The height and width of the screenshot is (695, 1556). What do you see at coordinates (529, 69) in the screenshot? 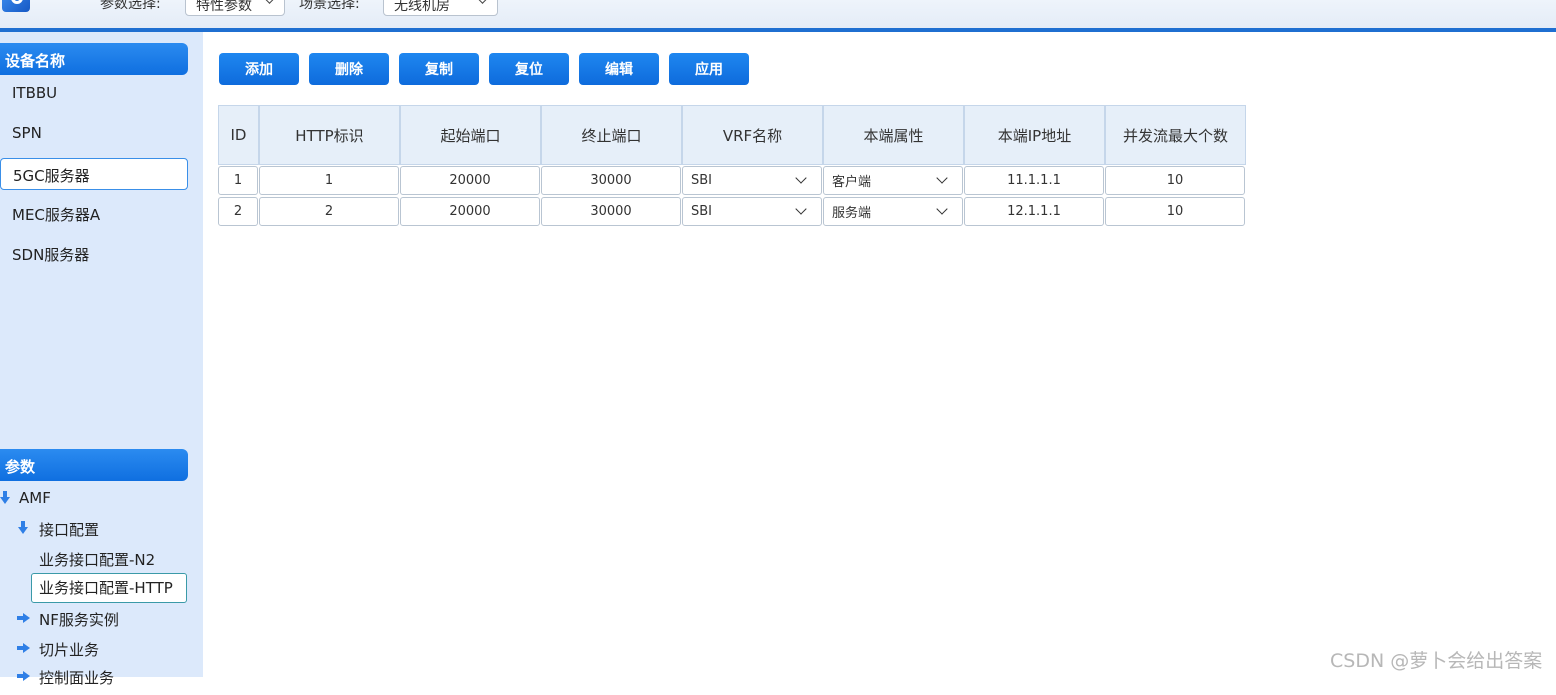
I see `reset-button: 复位` at bounding box center [529, 69].